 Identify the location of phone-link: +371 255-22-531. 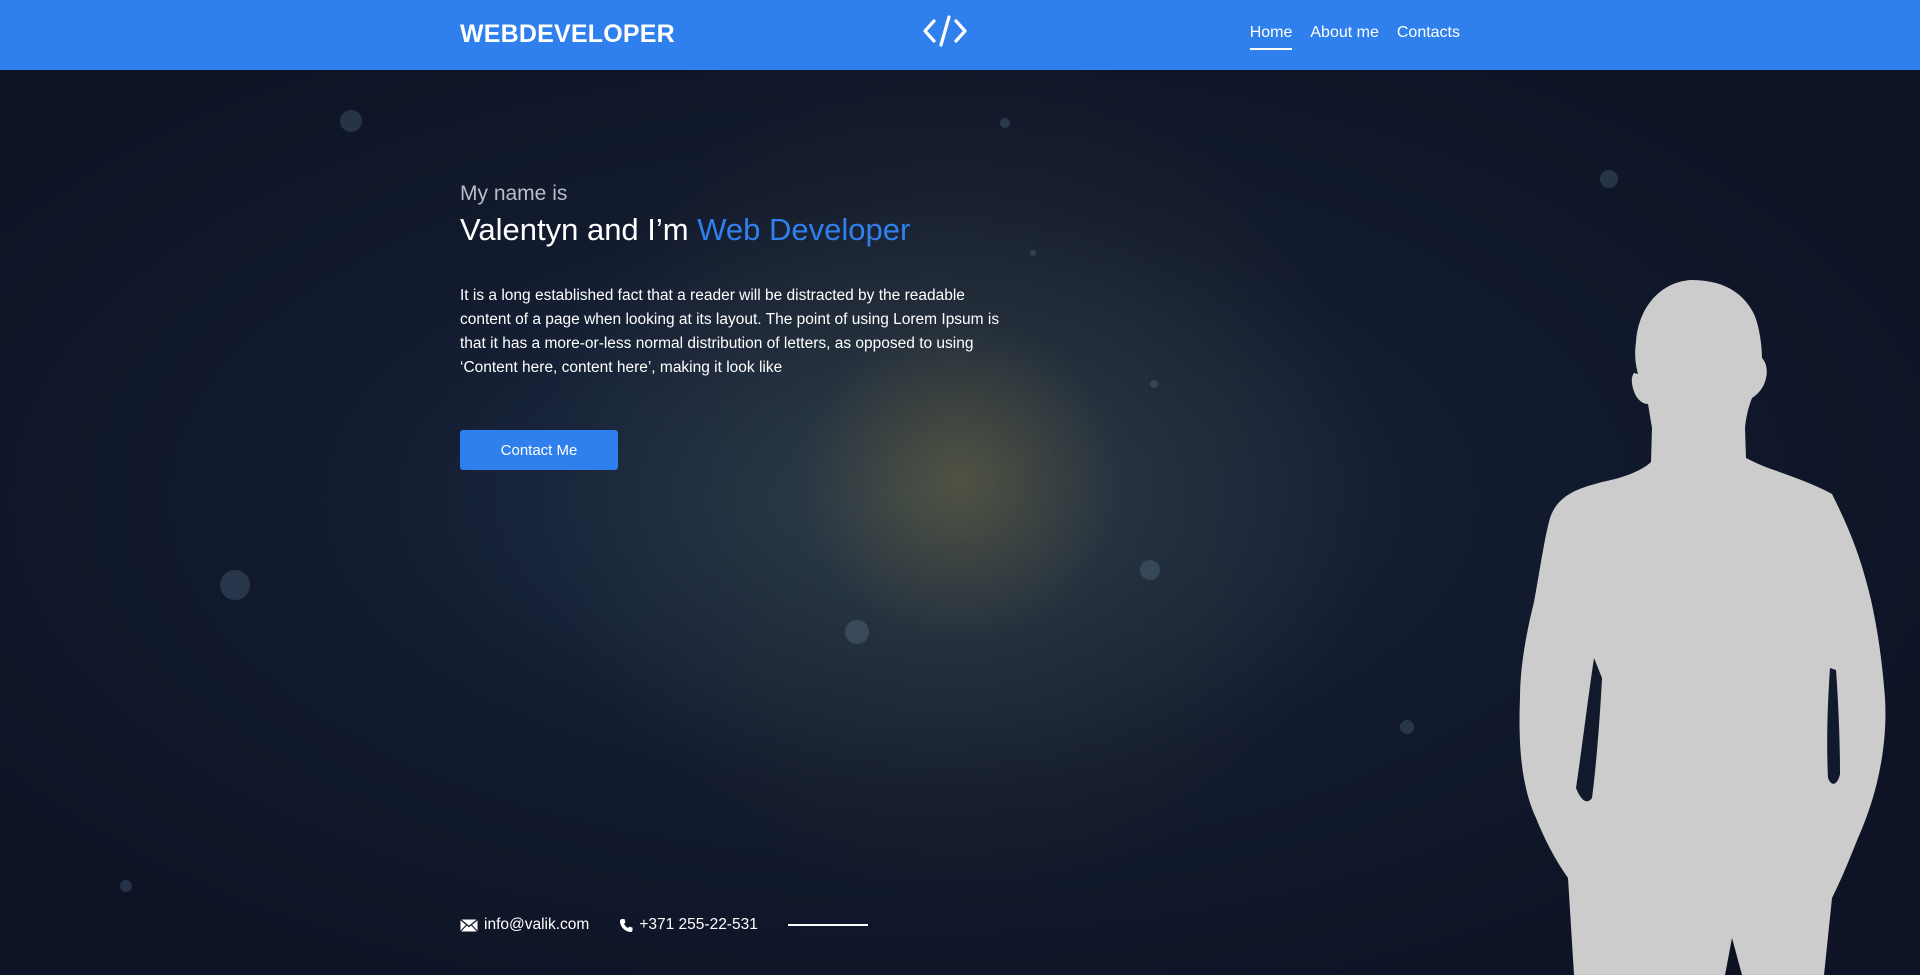
(688, 925).